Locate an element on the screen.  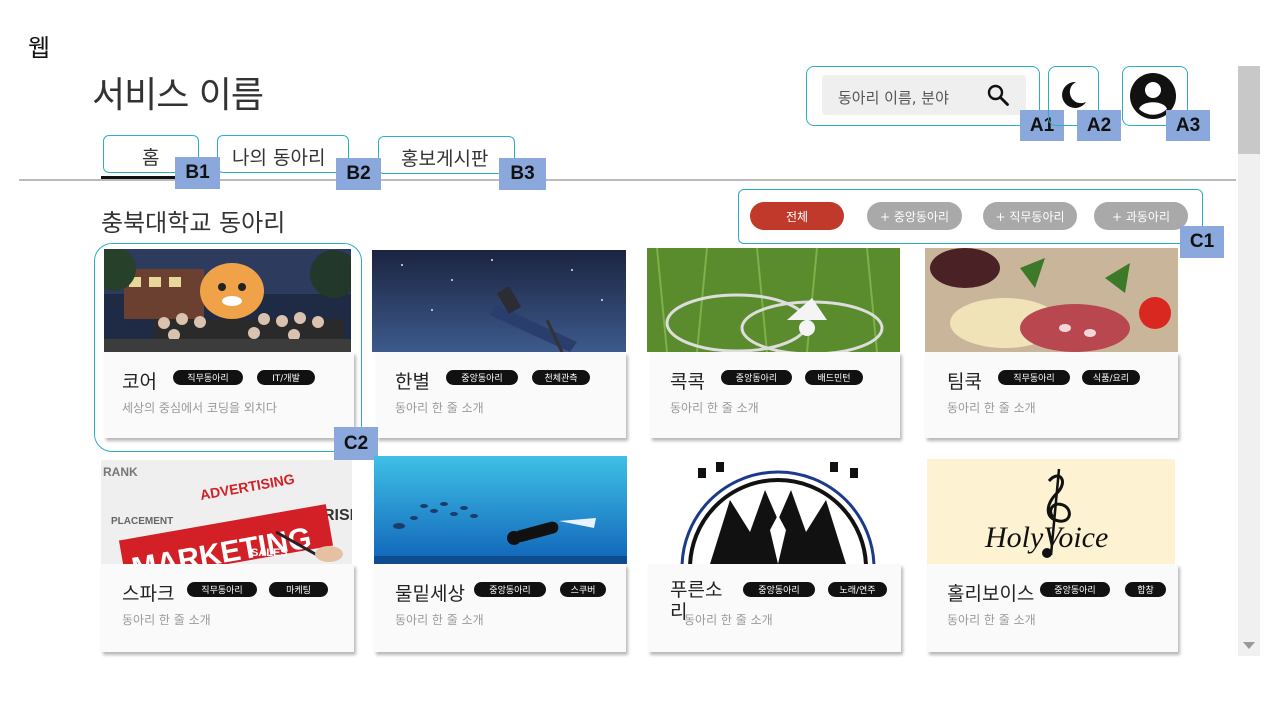
club-image-hanbyeol is located at coordinates (499, 301).